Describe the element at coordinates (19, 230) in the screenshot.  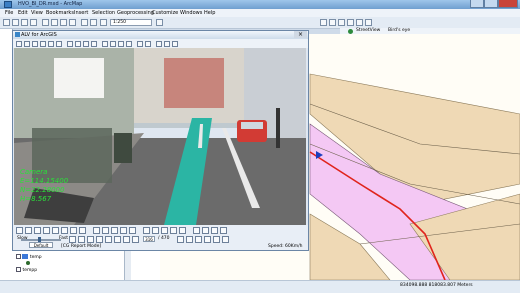
I see `cursor-icon` at that location.